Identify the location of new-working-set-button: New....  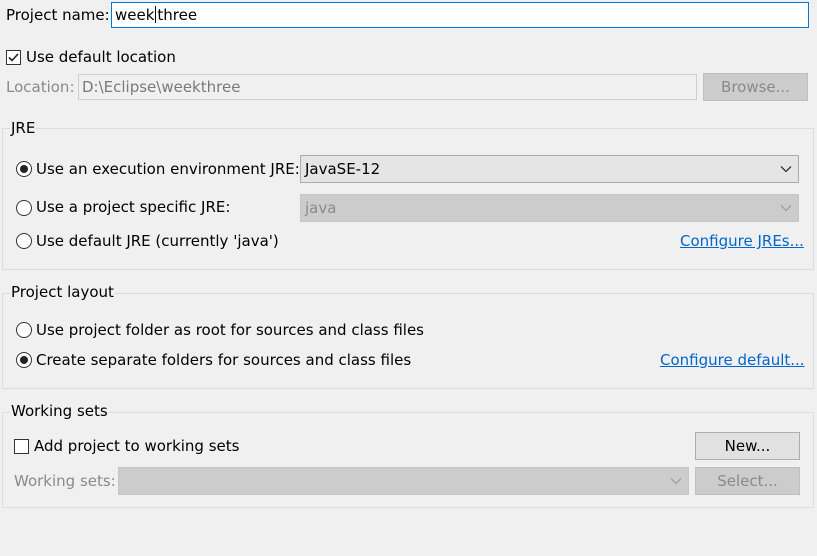
(747, 446).